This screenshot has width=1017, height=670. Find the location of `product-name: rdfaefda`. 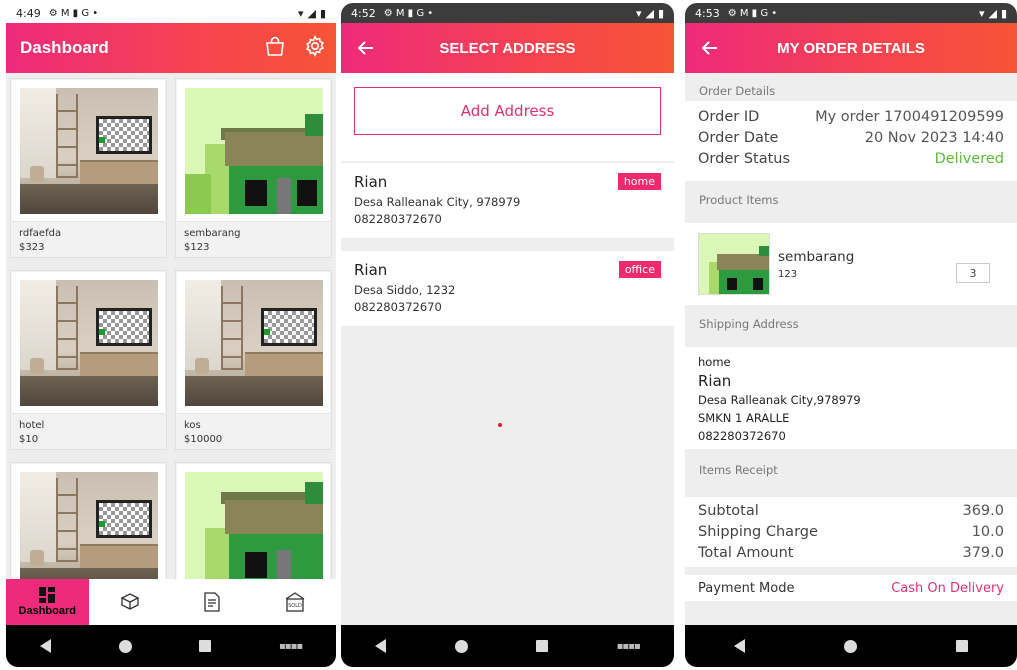

product-name: rdfaefda is located at coordinates (40, 233).